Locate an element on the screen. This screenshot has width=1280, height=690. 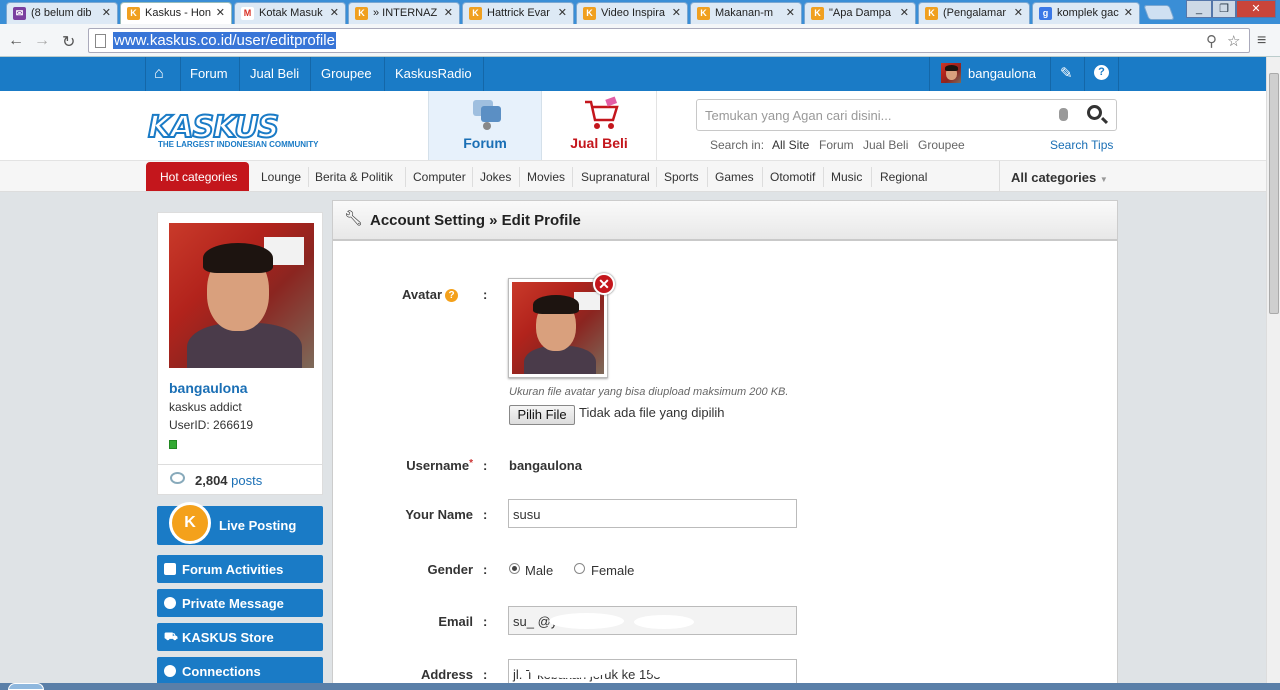
browser-tab: g komplek gac ✕ is located at coordinates (1086, 13).